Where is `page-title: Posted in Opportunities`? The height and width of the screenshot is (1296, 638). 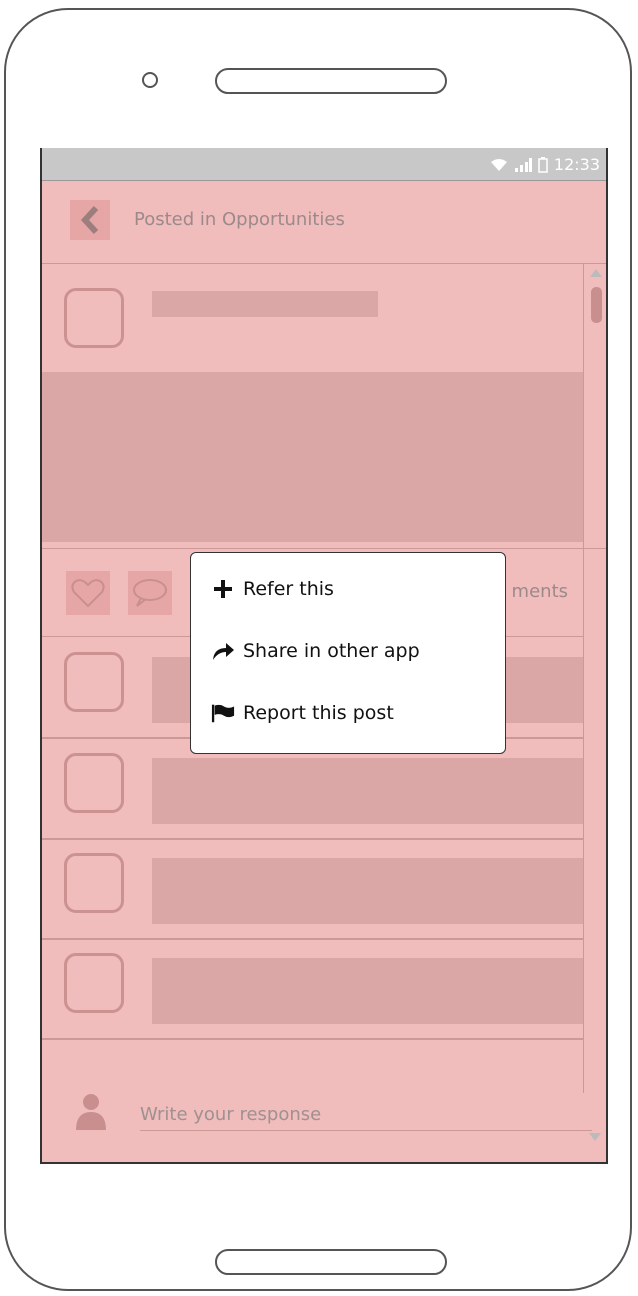 page-title: Posted in Opportunities is located at coordinates (239, 219).